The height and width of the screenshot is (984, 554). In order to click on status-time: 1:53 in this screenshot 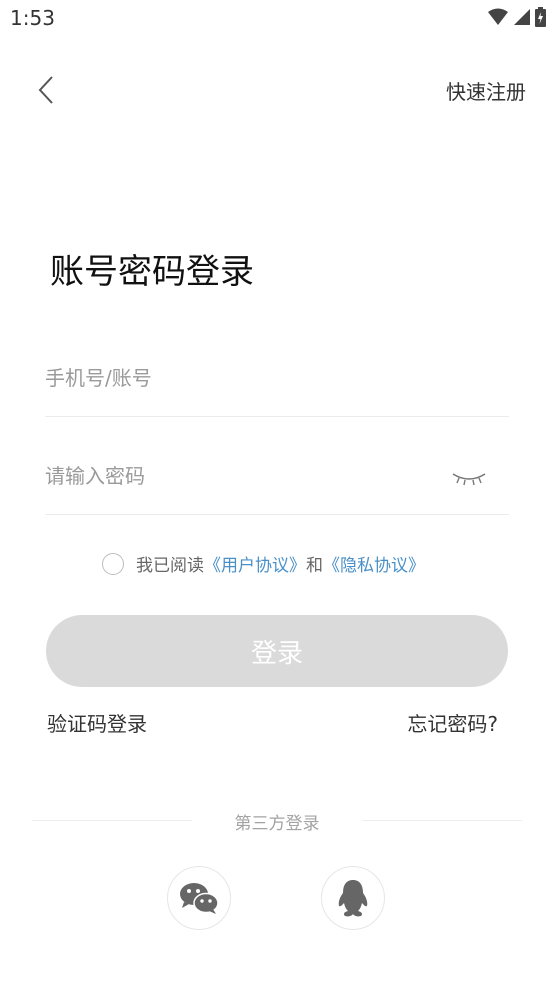, I will do `click(32, 18)`.